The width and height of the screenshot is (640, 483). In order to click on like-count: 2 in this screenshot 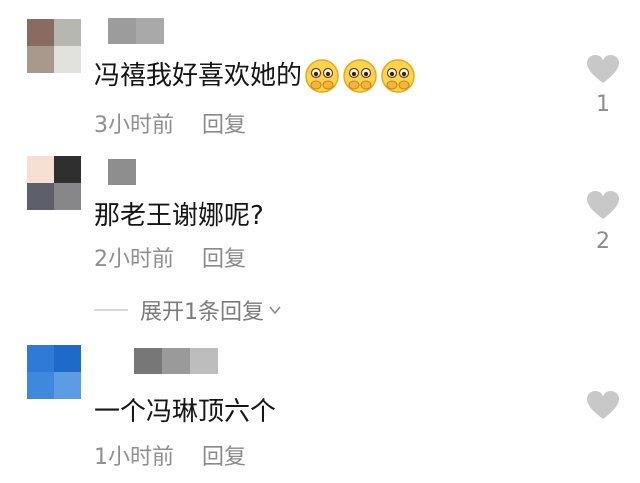, I will do `click(603, 241)`.